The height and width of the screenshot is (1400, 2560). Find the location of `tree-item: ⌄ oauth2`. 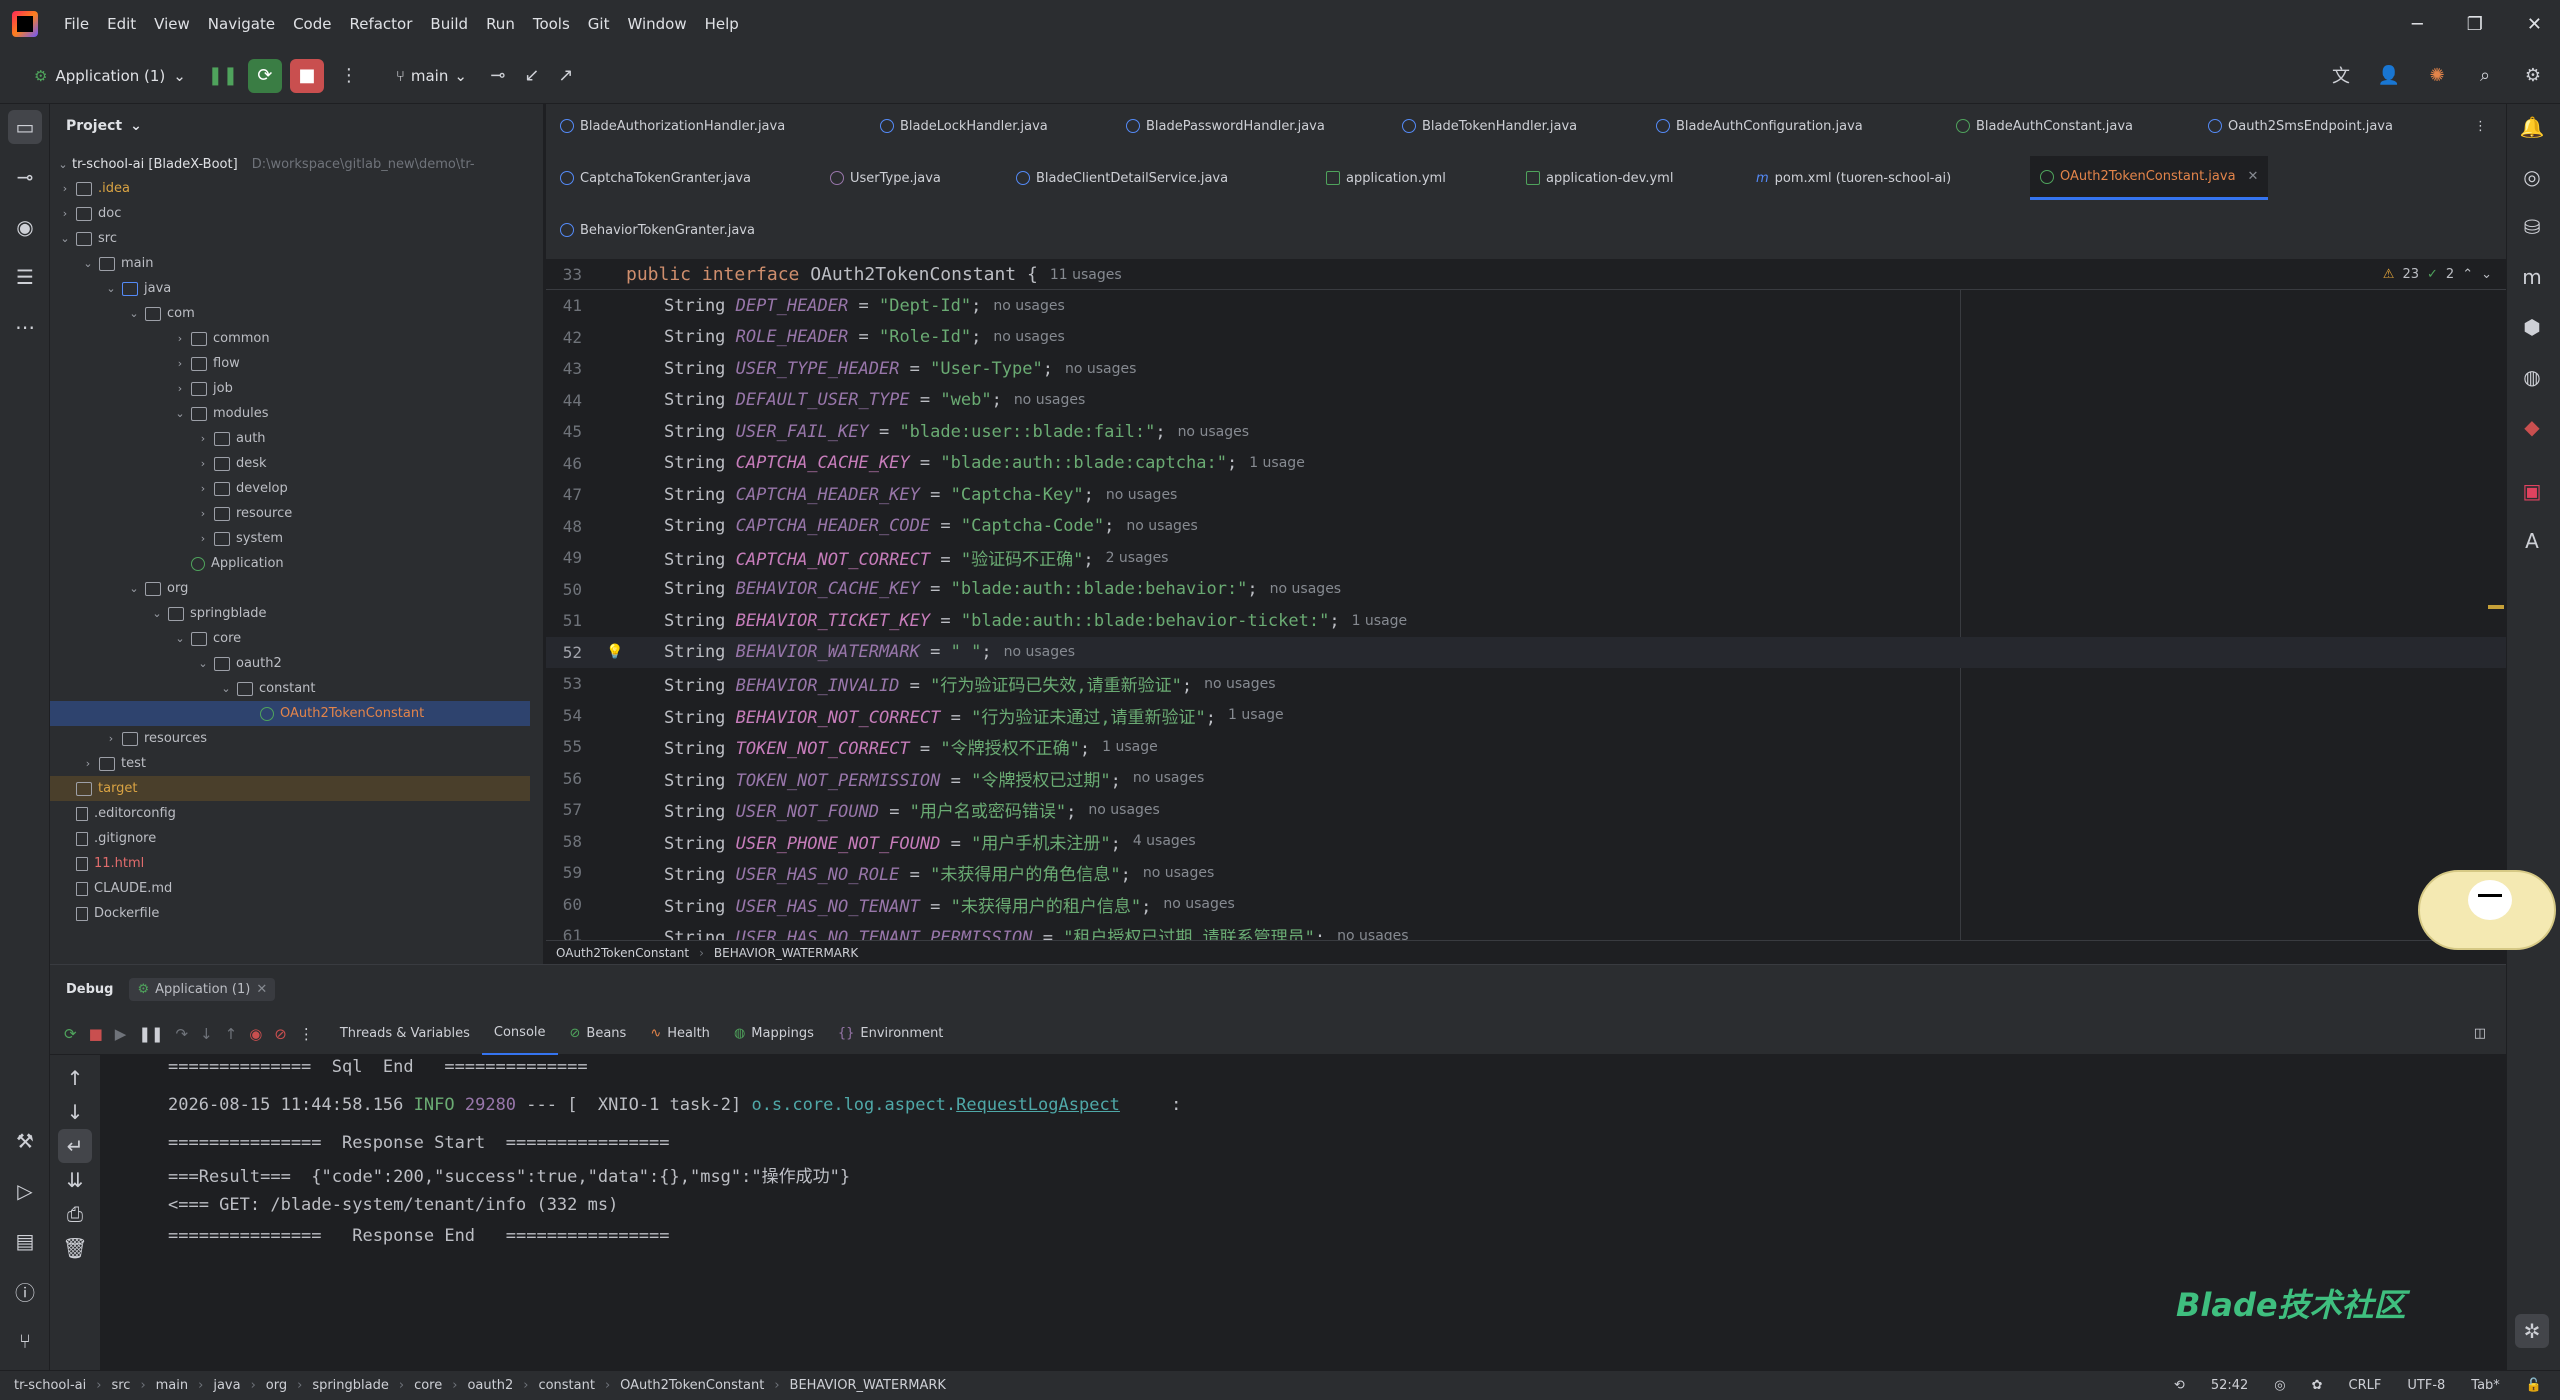

tree-item: ⌄ oauth2 is located at coordinates (290, 663).